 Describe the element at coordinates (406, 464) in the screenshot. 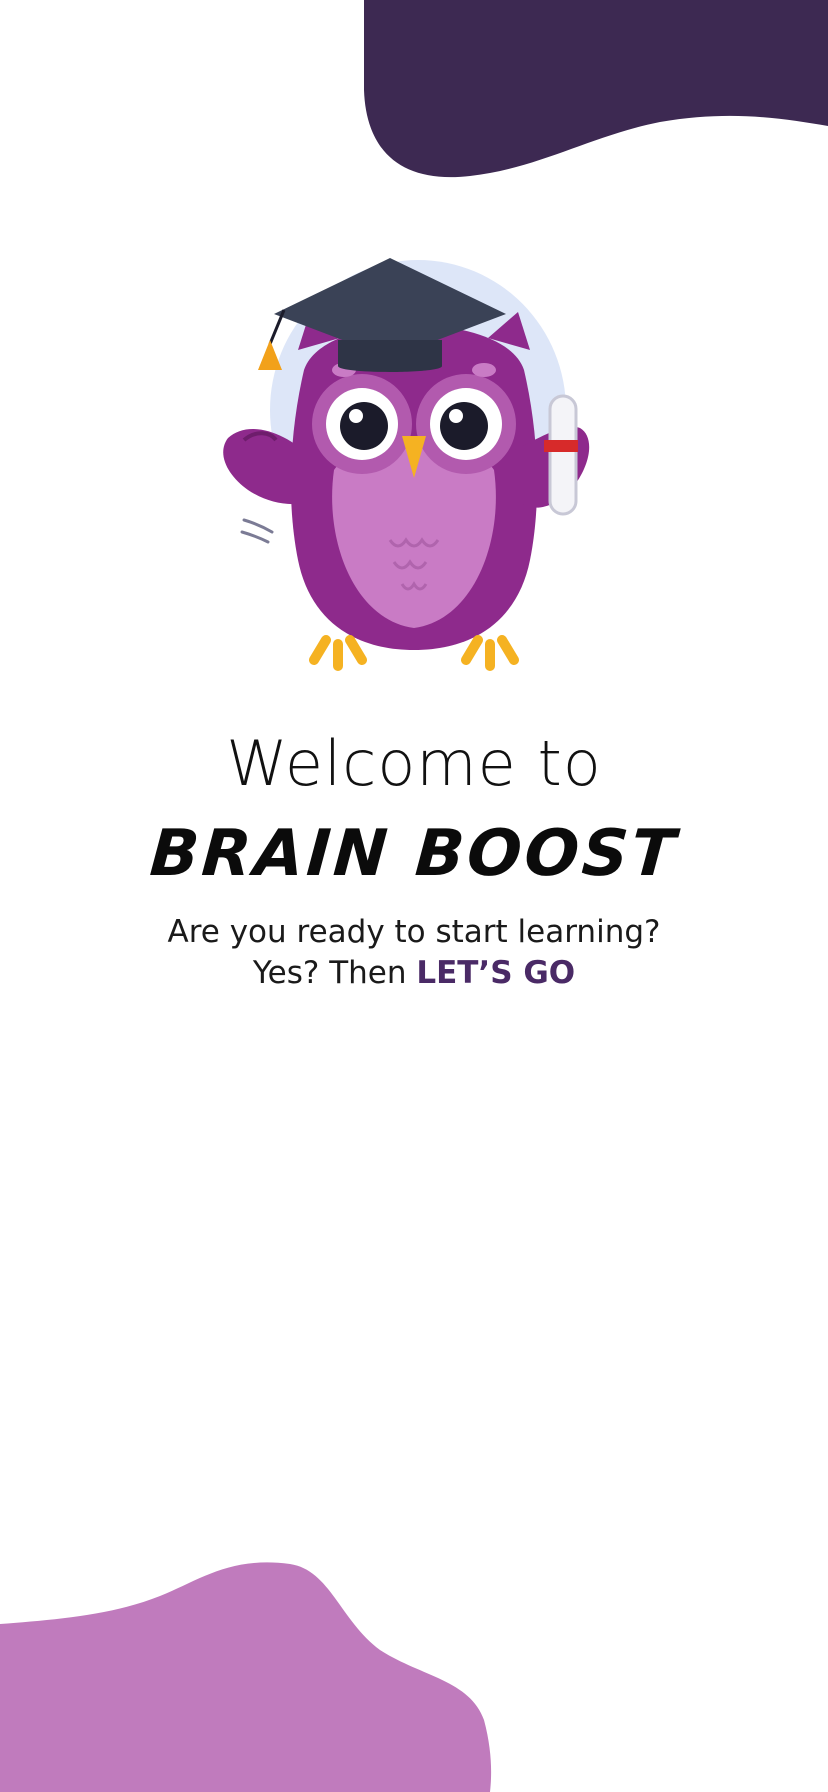

I see `graduation-owl-icon` at that location.